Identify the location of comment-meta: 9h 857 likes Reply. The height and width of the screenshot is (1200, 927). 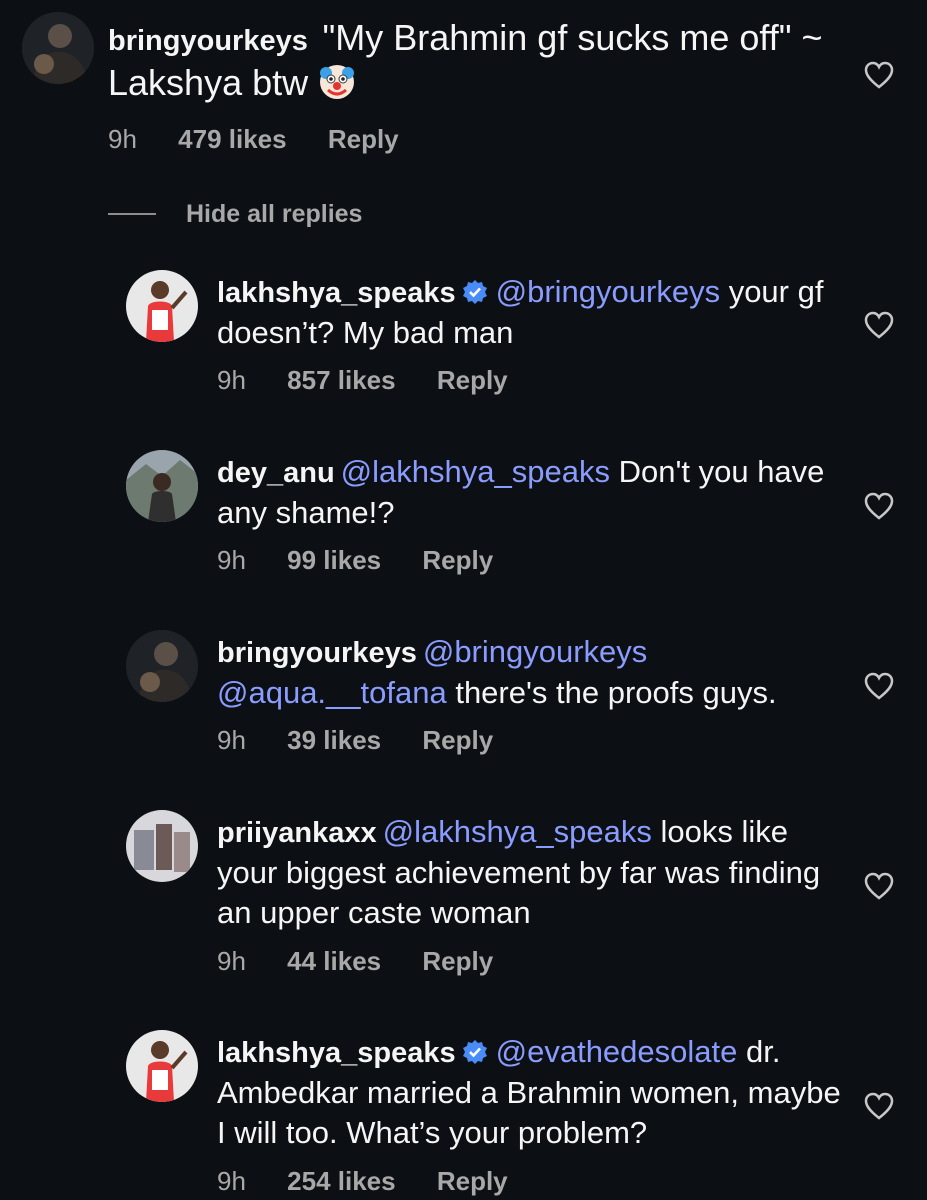
(379, 380).